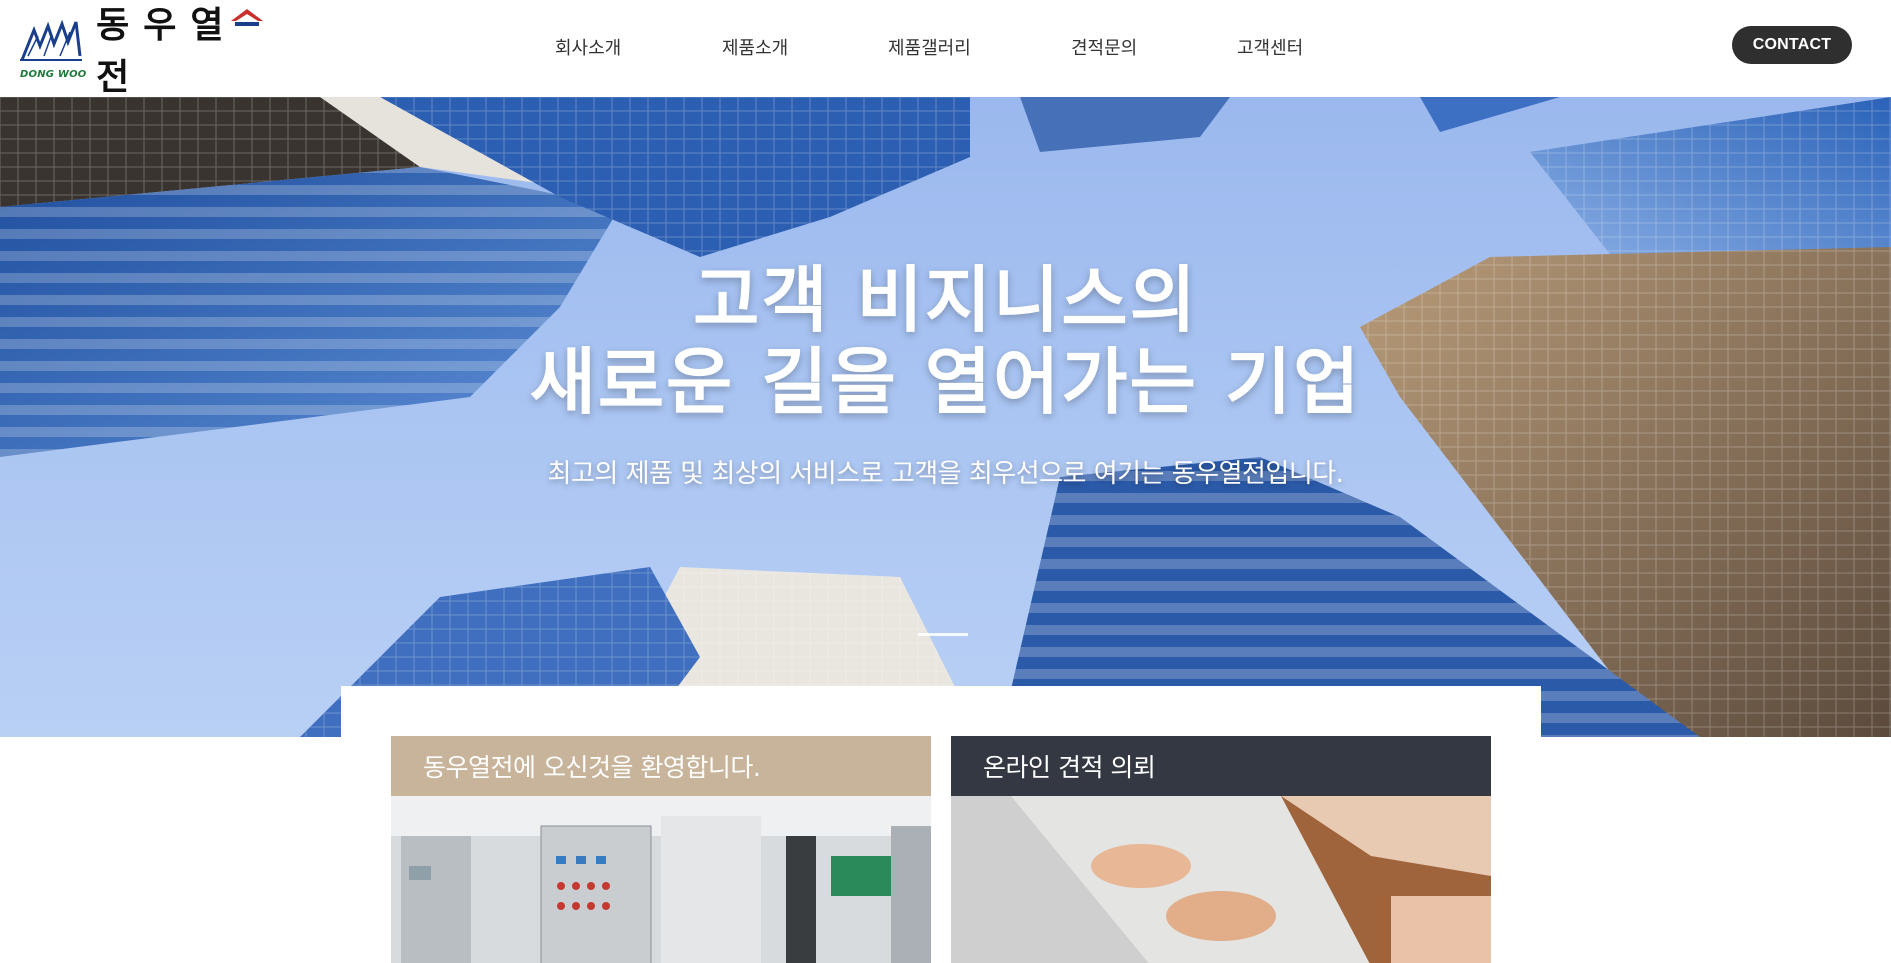 The height and width of the screenshot is (963, 1891). What do you see at coordinates (945, 474) in the screenshot?
I see `hero-subtitle: 최고의 제품 및 최상의 서비스로 고객을 최우선으로 여기는 동우열전입니다.` at bounding box center [945, 474].